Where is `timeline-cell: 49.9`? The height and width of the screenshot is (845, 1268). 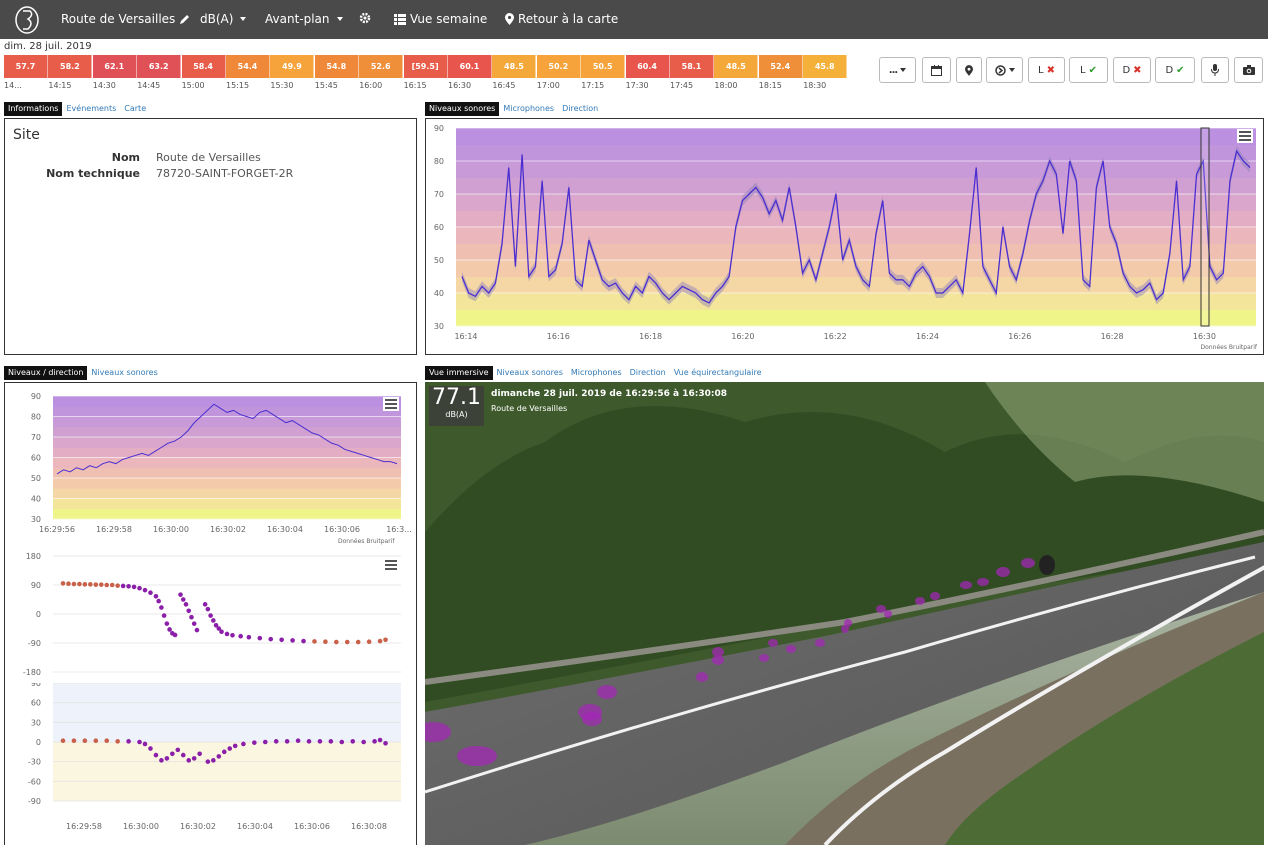
timeline-cell: 49.9 is located at coordinates (292, 66).